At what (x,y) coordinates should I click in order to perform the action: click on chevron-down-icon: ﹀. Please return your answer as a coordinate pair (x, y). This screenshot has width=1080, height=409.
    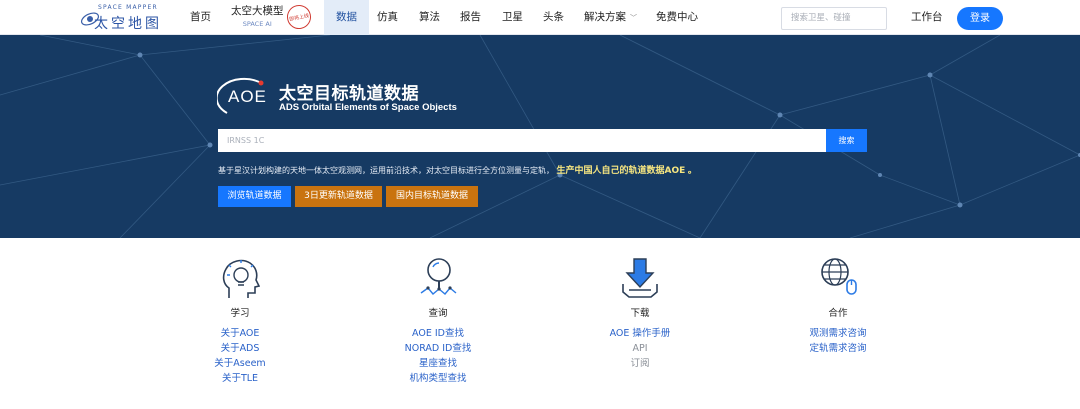
    Looking at the image, I should click on (633, 18).